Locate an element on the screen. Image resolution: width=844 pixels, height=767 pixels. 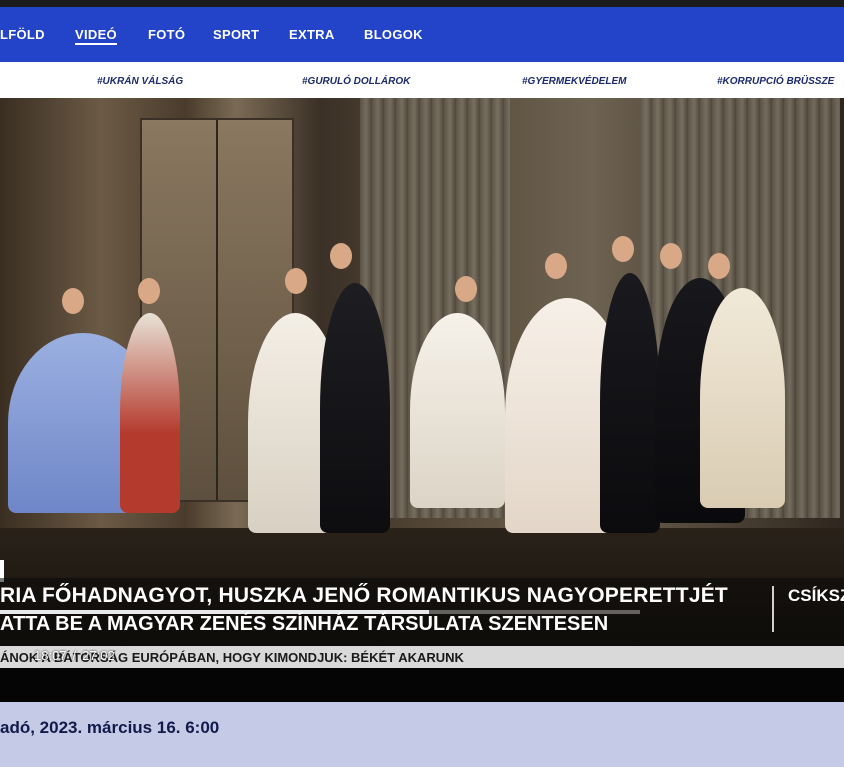
side-label: CSÍKSZ is located at coordinates (816, 595).